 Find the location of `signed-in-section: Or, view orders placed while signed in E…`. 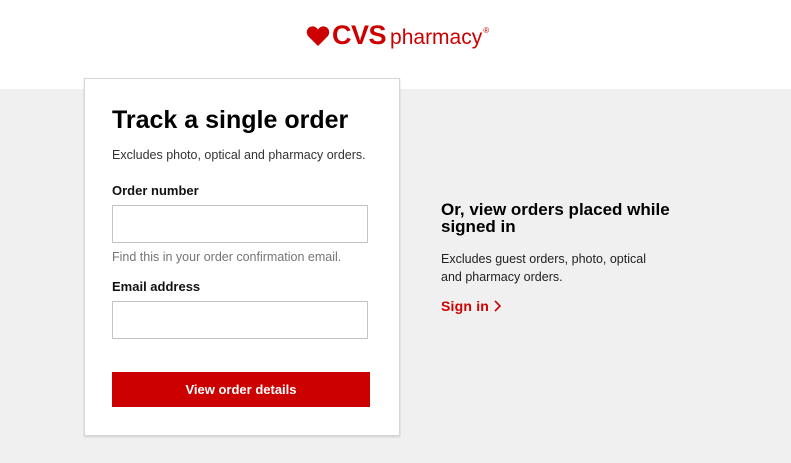

signed-in-section: Or, view orders placed while signed in E… is located at coordinates (561, 258).